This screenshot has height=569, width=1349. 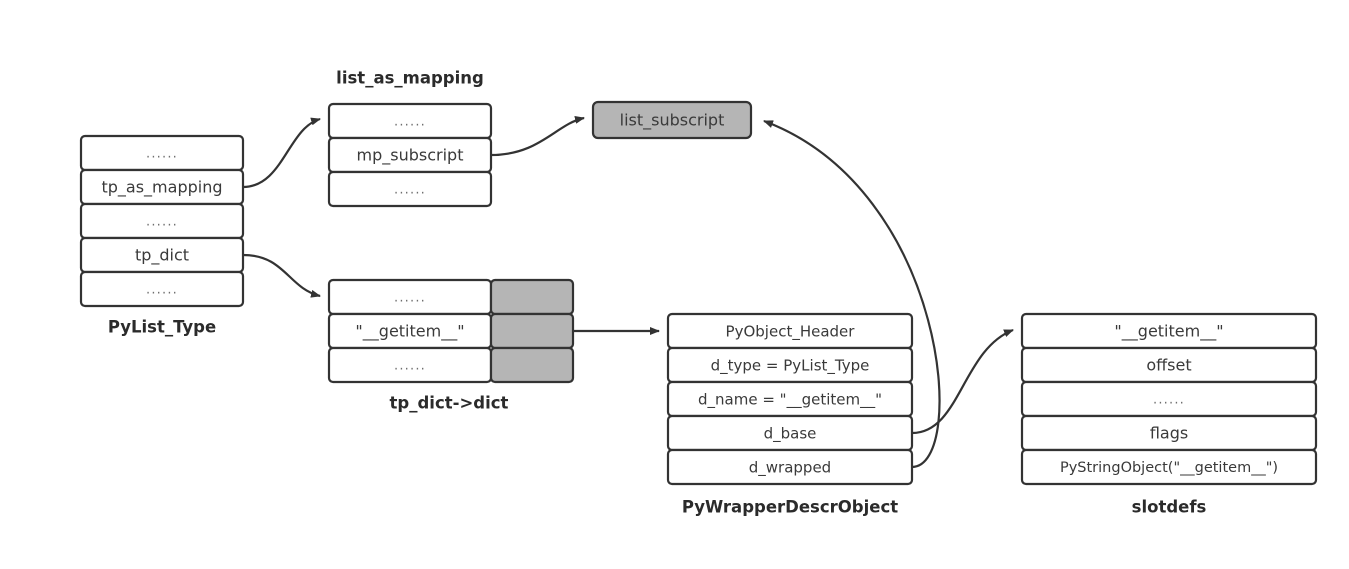 I want to click on row-pywrapperdescrobject-4: d_wrapped, so click(x=790, y=467).